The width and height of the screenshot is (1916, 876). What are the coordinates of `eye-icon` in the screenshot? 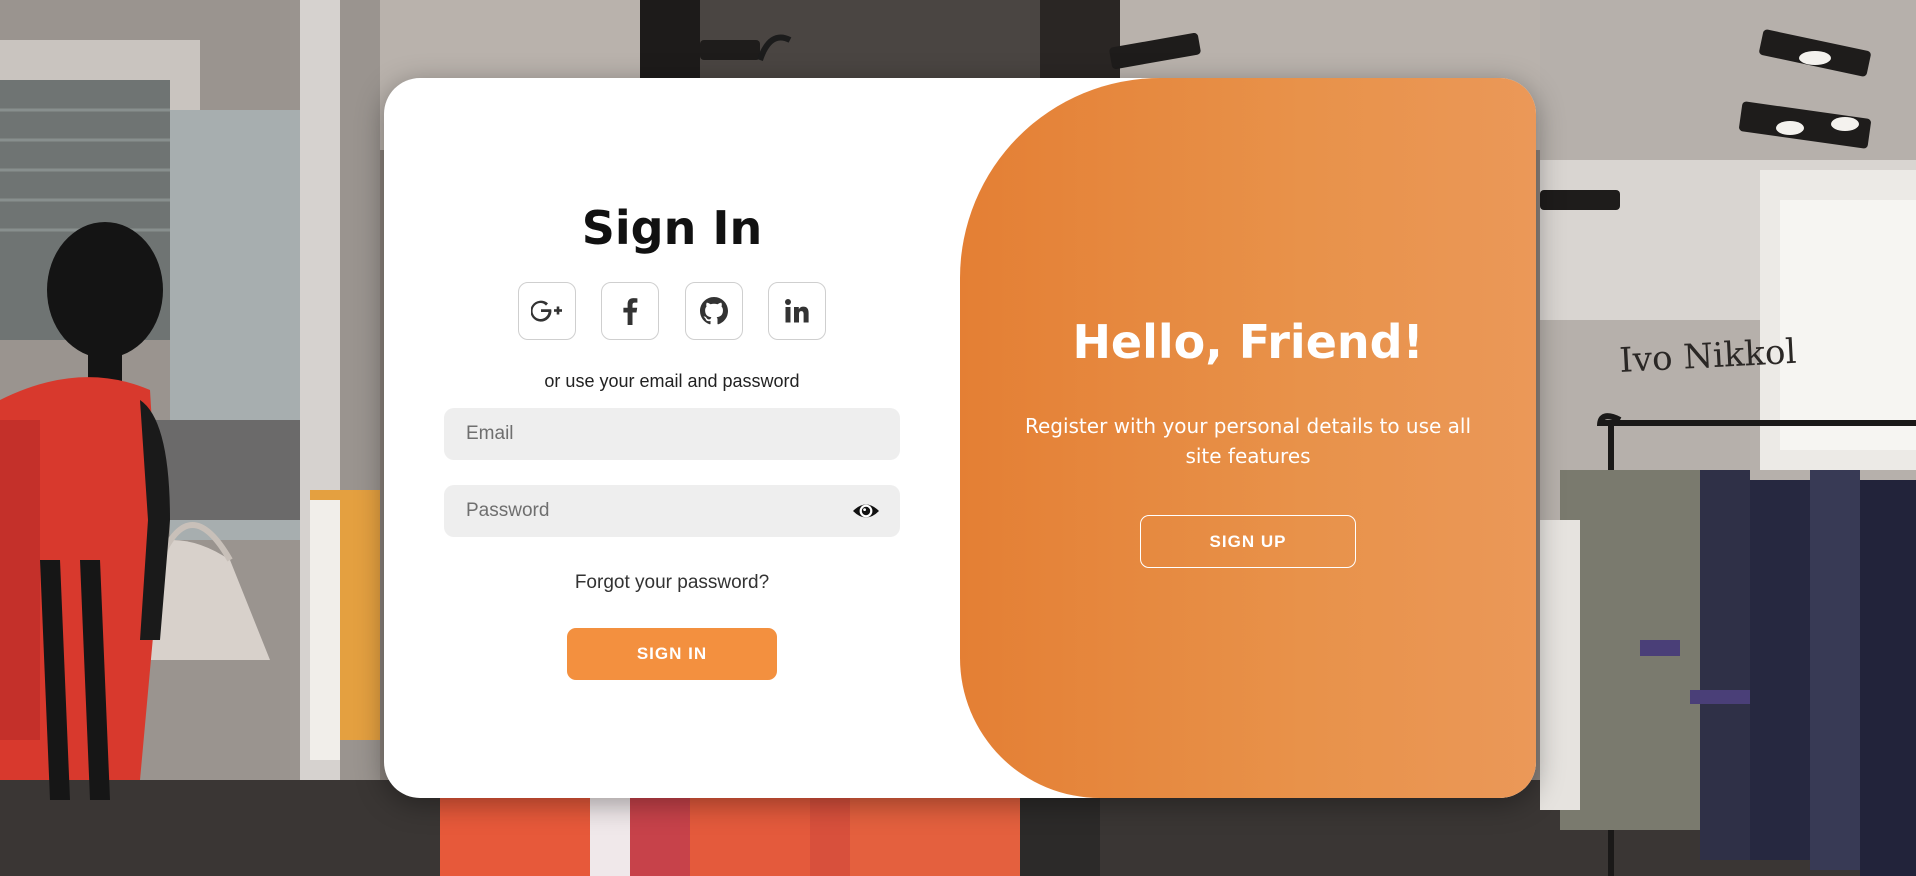 It's located at (866, 511).